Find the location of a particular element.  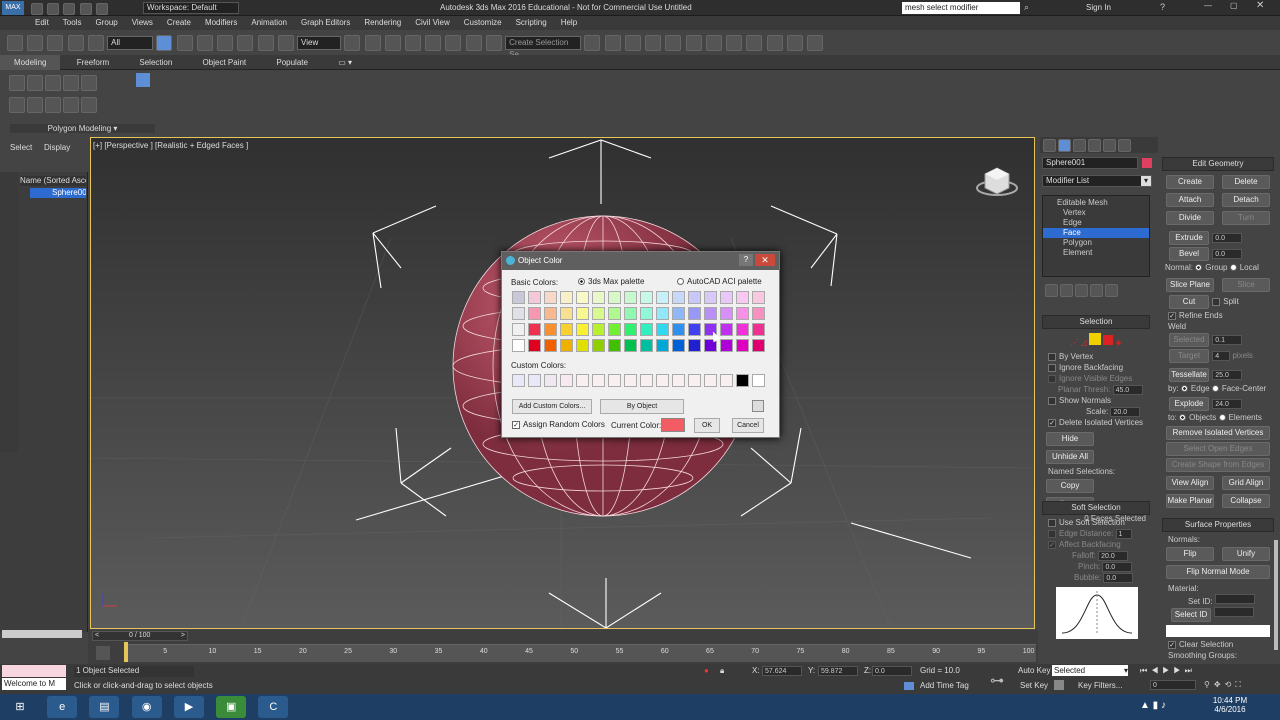

save-icon is located at coordinates (69, 9).